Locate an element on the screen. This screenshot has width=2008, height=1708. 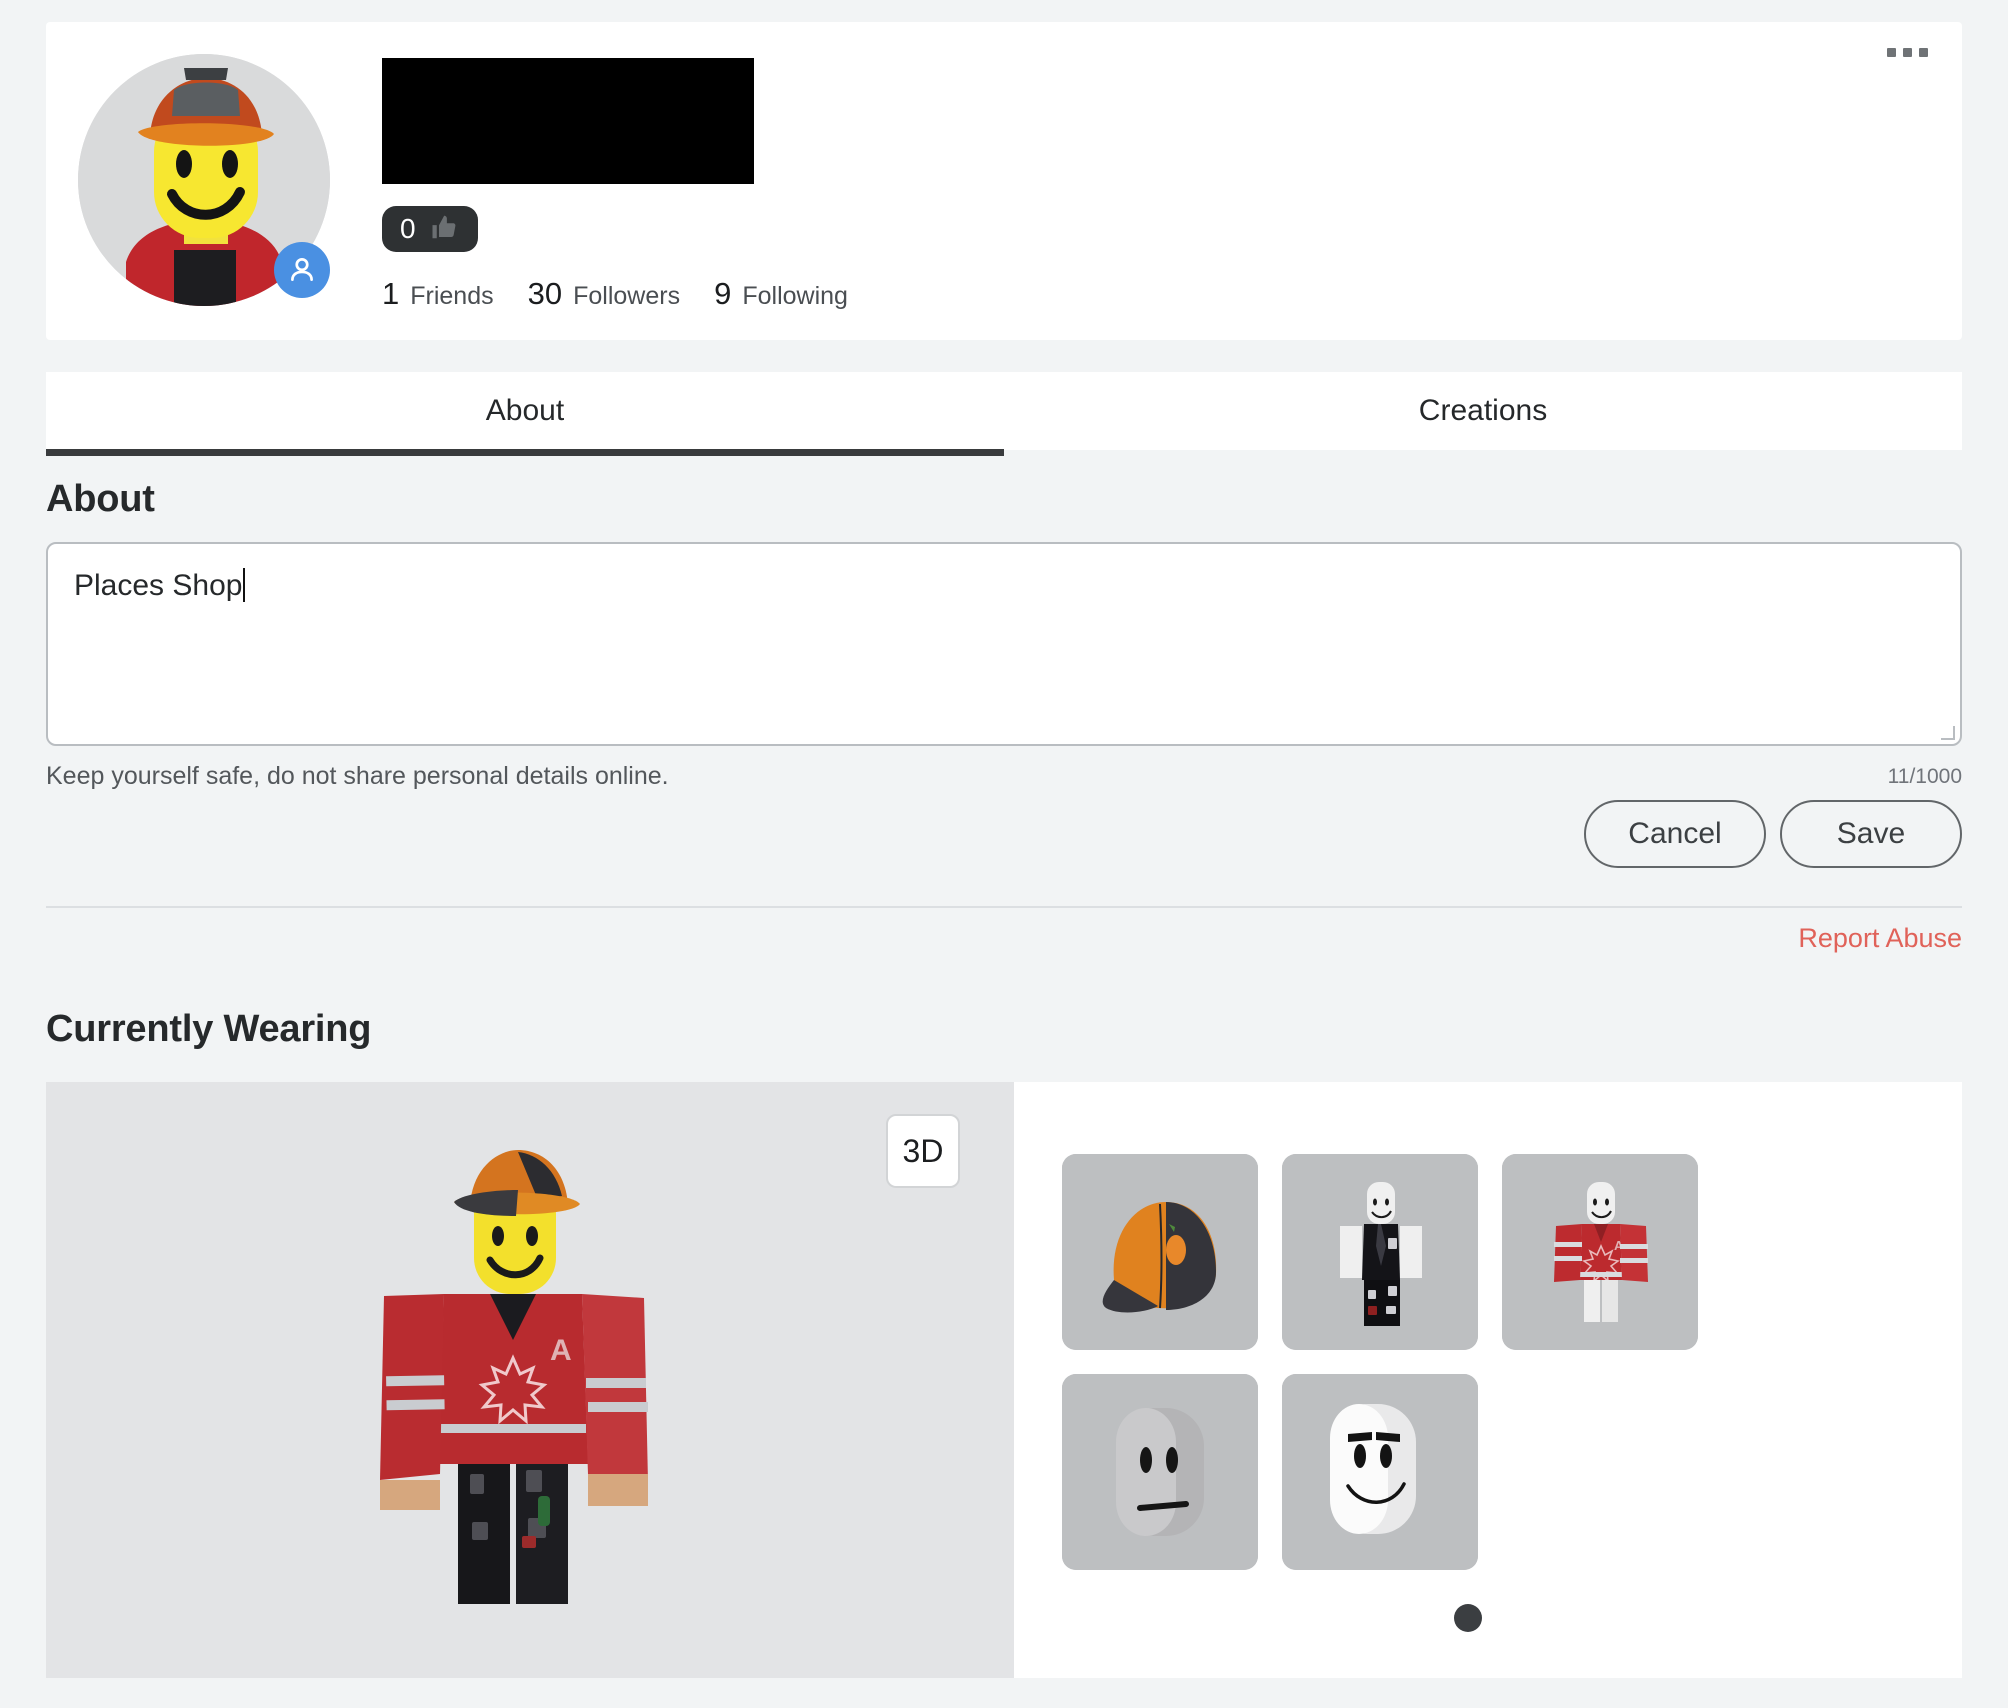
tab-about-label: About is located at coordinates (525, 410).